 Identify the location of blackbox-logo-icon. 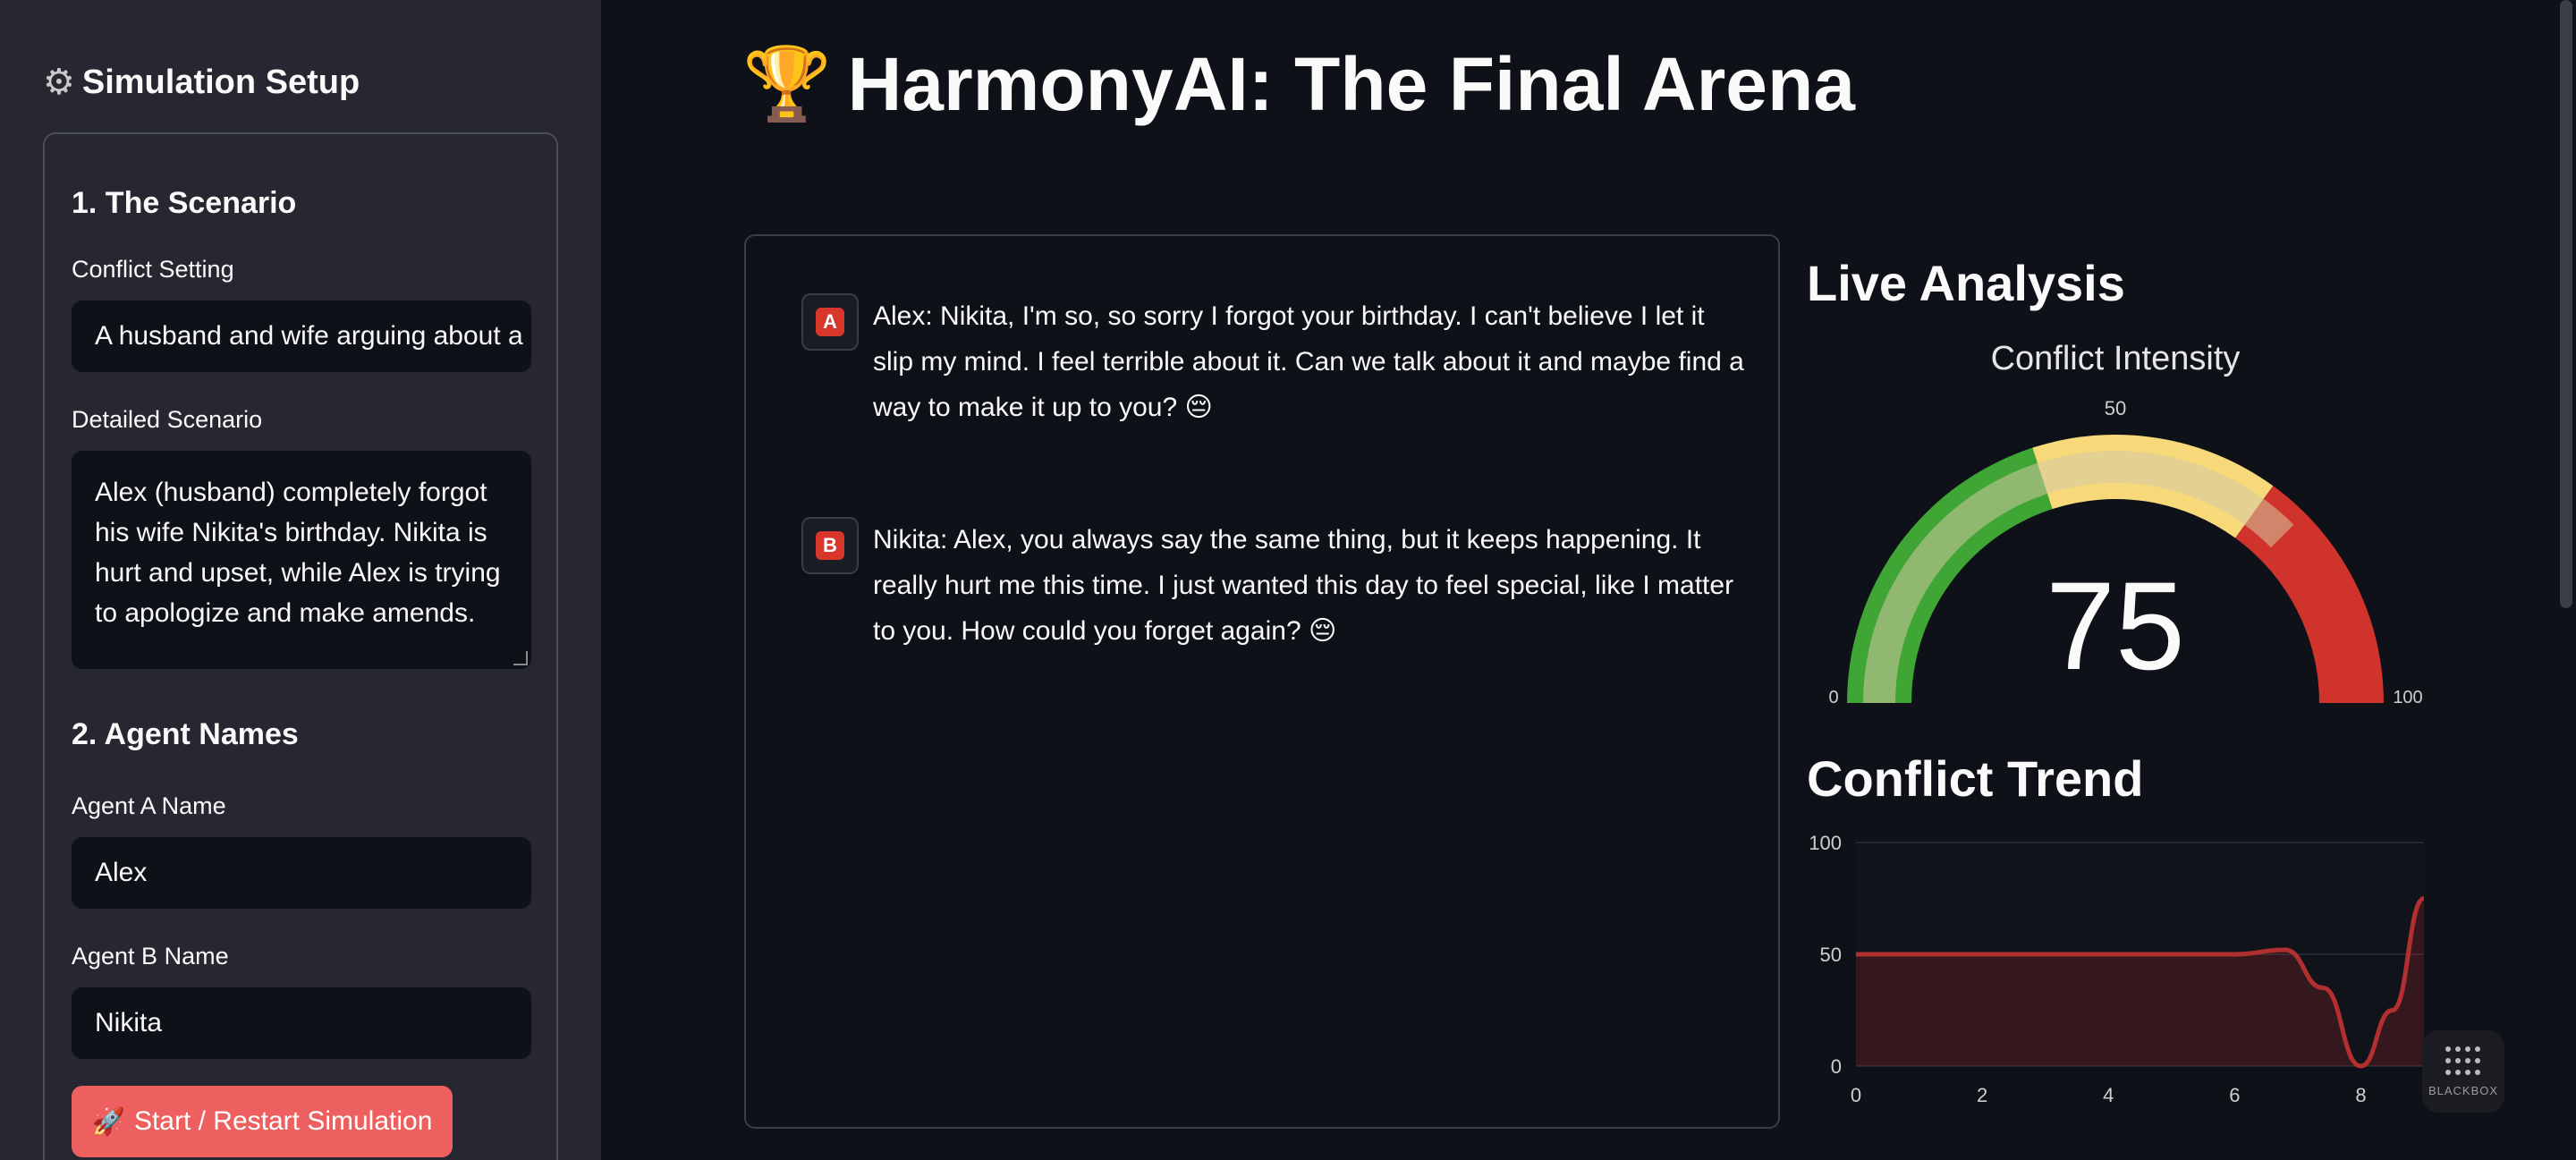
(2463, 1062).